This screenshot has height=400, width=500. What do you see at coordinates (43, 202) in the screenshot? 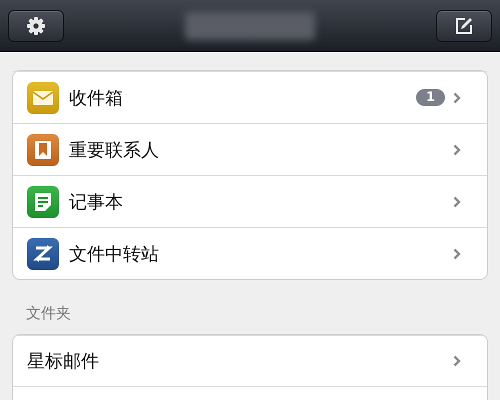
I see `note-icon` at bounding box center [43, 202].